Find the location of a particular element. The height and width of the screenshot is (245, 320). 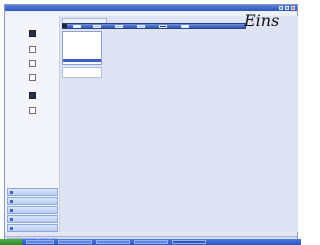

tool-2-icon is located at coordinates (32, 49).